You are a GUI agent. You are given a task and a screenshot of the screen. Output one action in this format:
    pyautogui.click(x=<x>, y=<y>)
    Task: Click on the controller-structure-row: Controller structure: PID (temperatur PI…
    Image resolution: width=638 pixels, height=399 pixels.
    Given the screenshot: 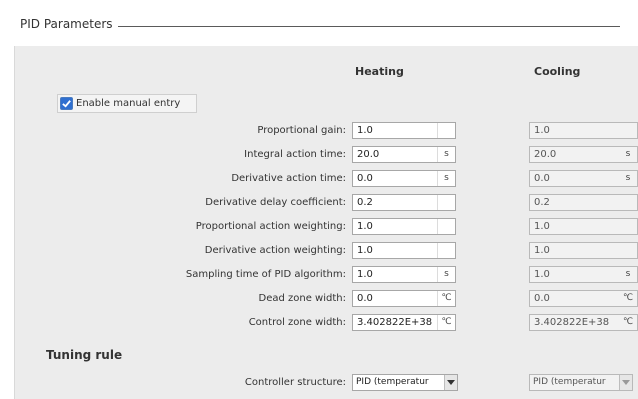 What is the action you would take?
    pyautogui.click(x=319, y=383)
    